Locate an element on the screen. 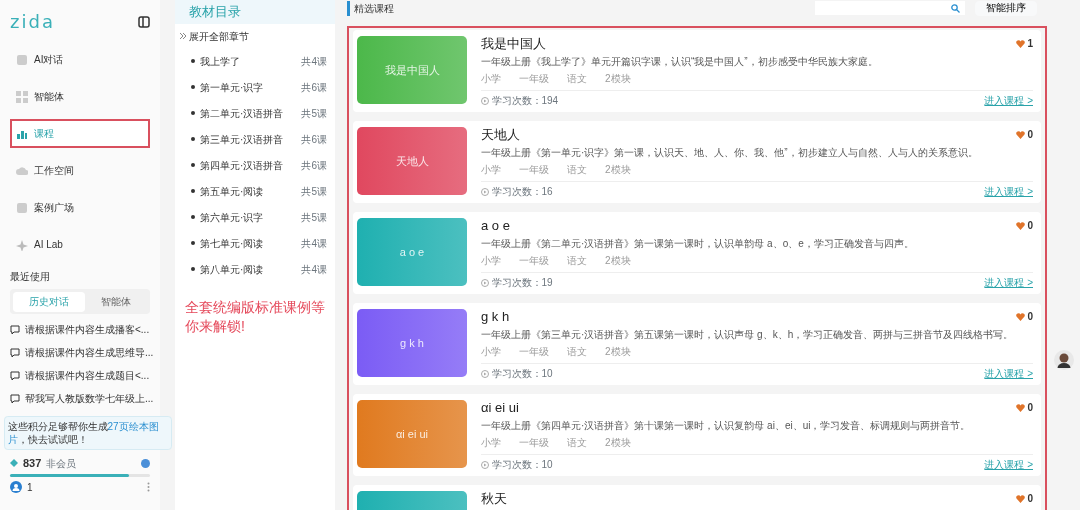 The image size is (1080, 510). search-field is located at coordinates (890, 8).